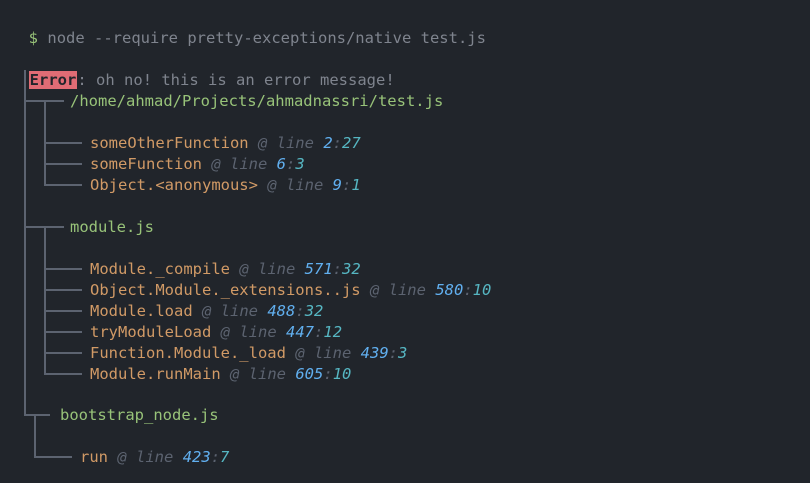  I want to click on stack-file: module.js, so click(112, 227).